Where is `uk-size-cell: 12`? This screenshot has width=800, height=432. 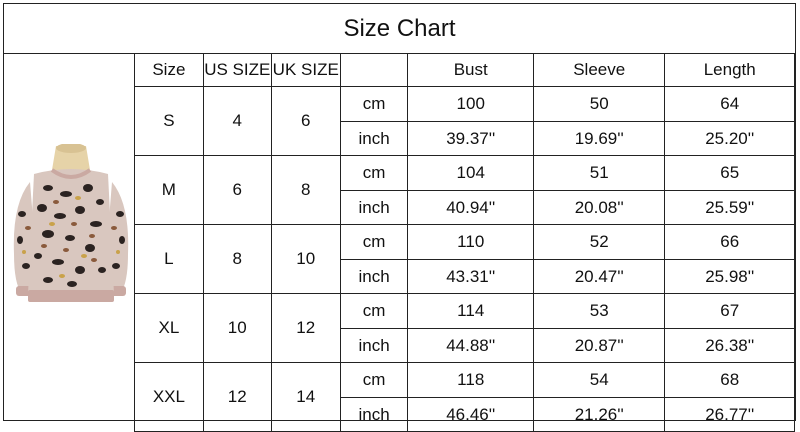 uk-size-cell: 12 is located at coordinates (305, 328).